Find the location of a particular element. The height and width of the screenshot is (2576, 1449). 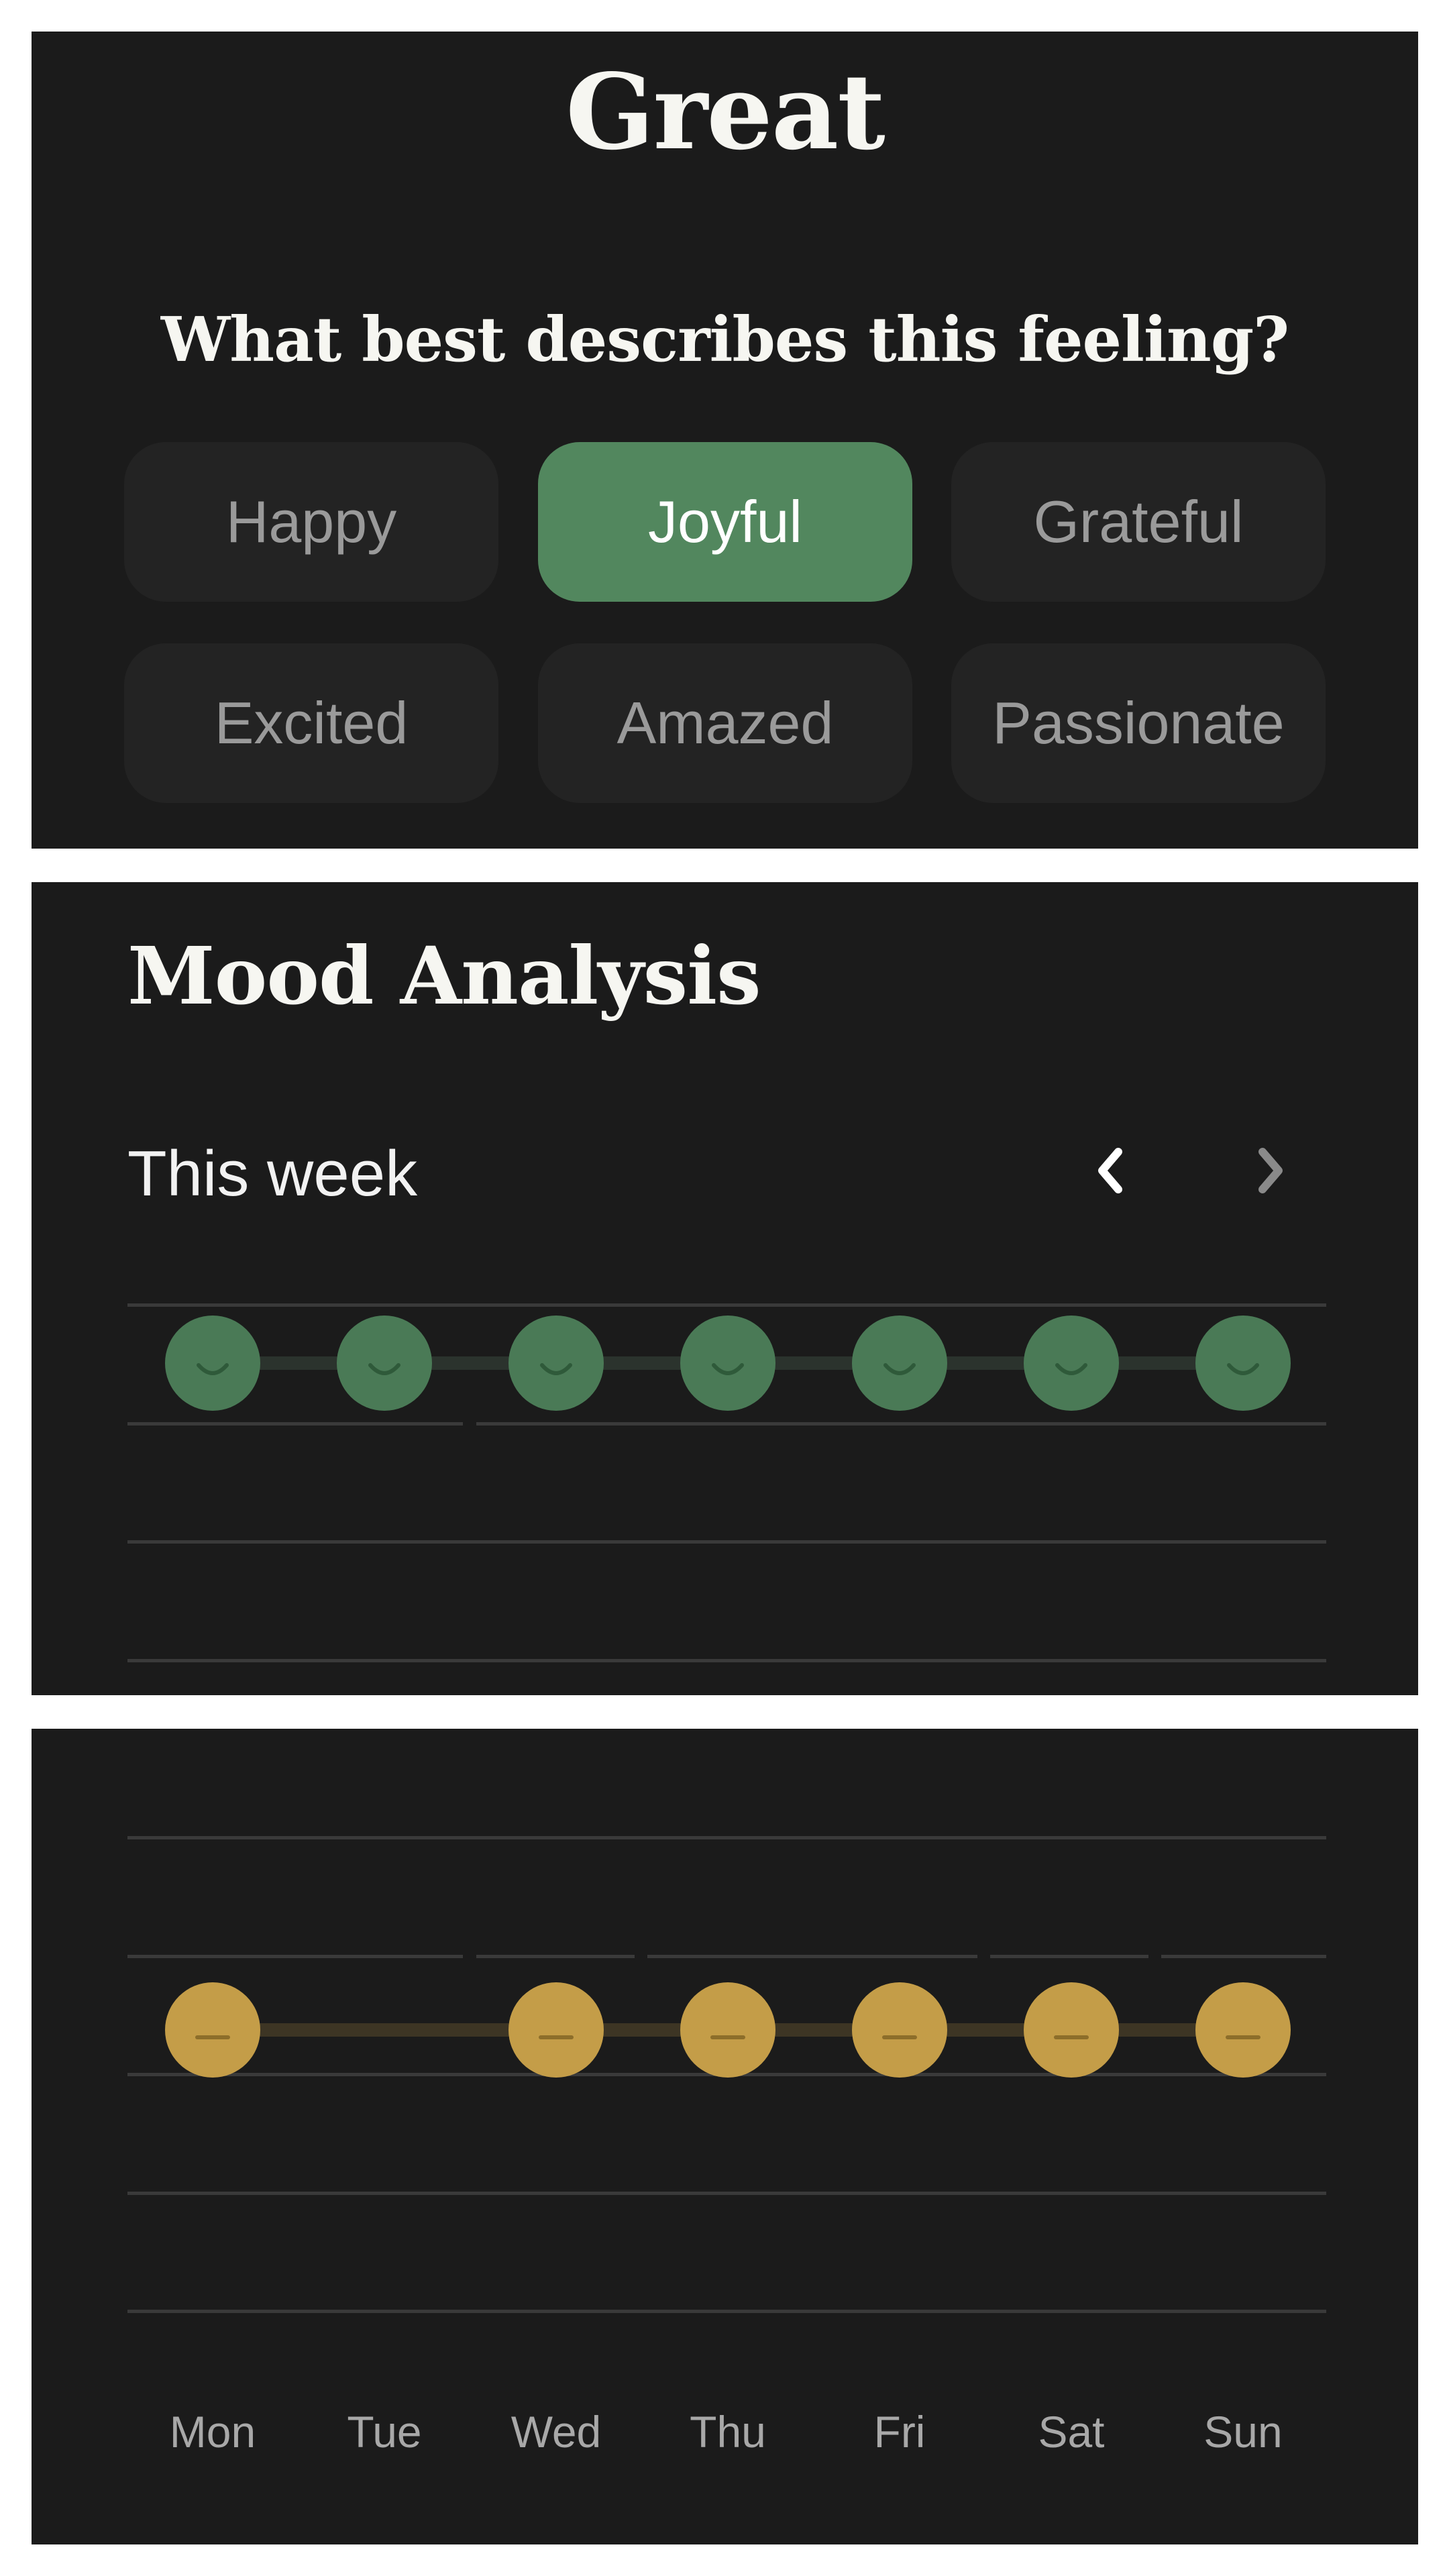

day-label-sat: Sat is located at coordinates (1071, 2432).